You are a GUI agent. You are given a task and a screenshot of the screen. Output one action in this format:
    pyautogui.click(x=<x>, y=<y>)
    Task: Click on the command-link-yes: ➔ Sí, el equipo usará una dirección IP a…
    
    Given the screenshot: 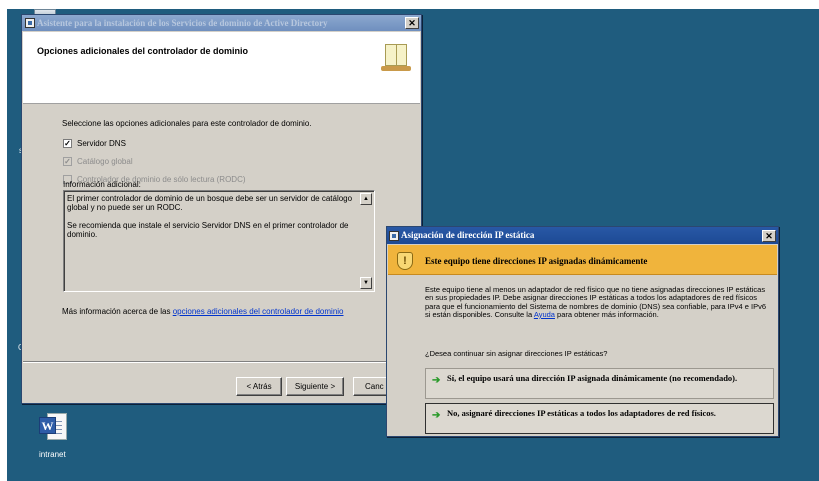 What is the action you would take?
    pyautogui.click(x=599, y=383)
    